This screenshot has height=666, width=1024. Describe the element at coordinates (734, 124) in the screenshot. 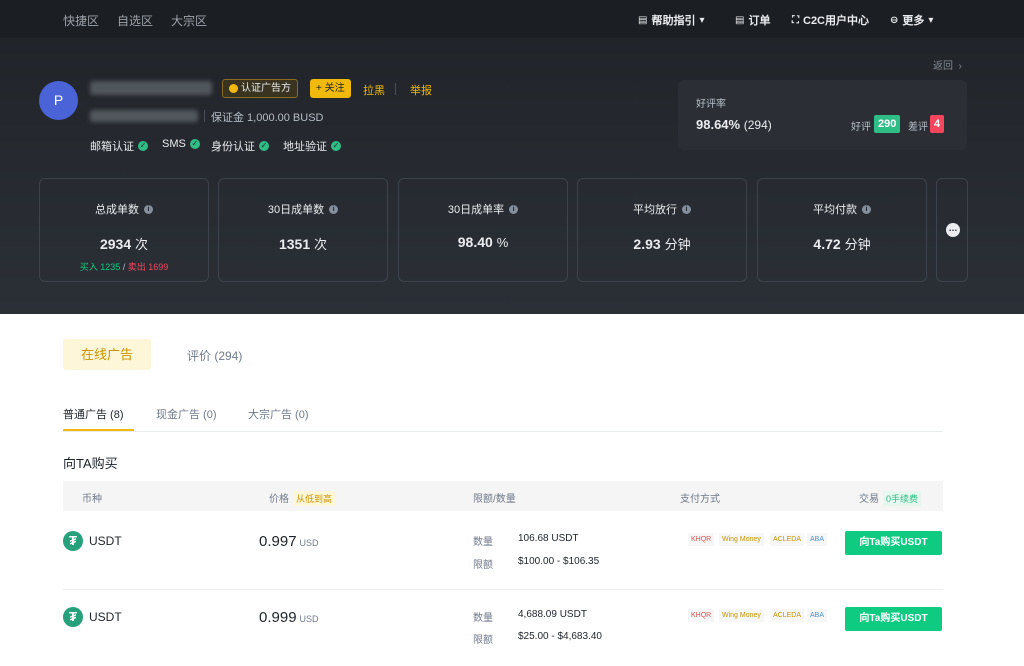

I see `rating-value: 98.64% (294)` at that location.